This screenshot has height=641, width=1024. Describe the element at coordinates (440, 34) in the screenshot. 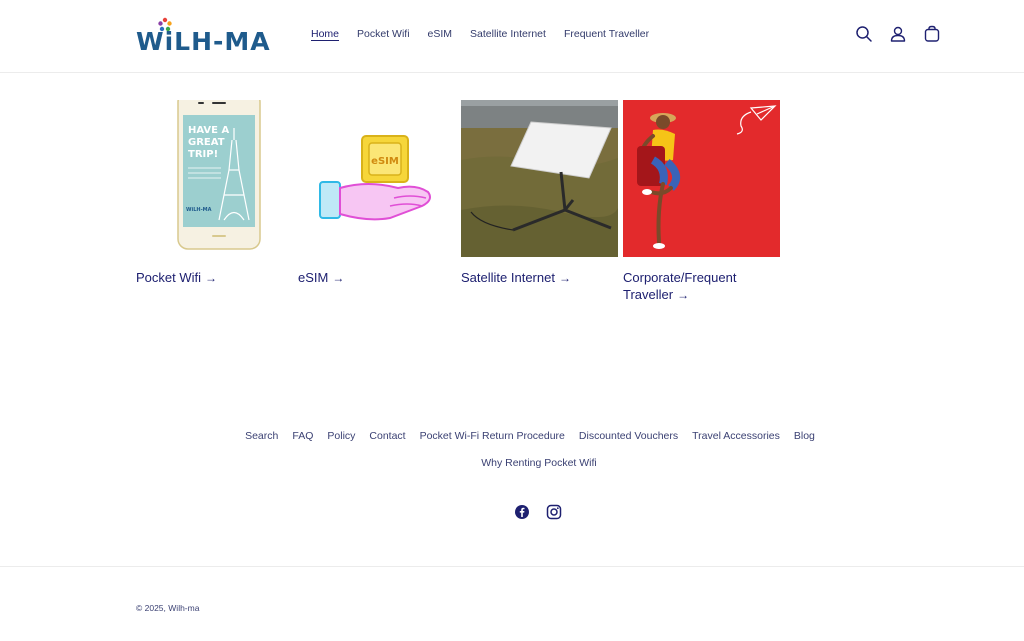

I see `nav-item-esim: eSIM` at that location.